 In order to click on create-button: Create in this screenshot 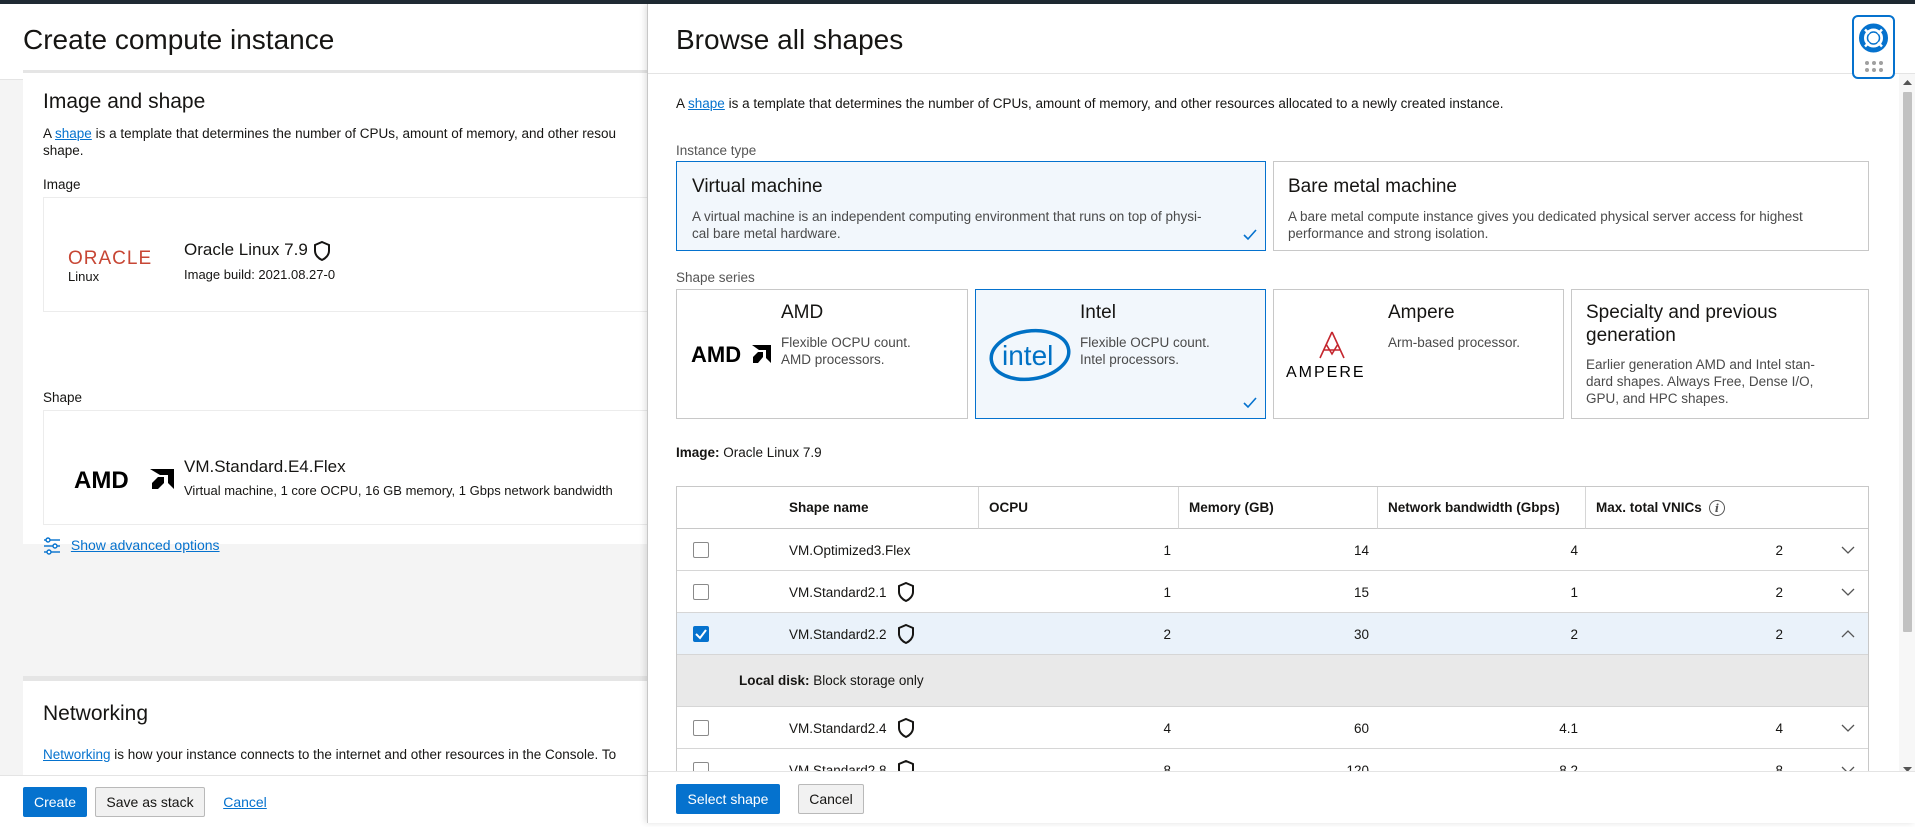, I will do `click(55, 802)`.